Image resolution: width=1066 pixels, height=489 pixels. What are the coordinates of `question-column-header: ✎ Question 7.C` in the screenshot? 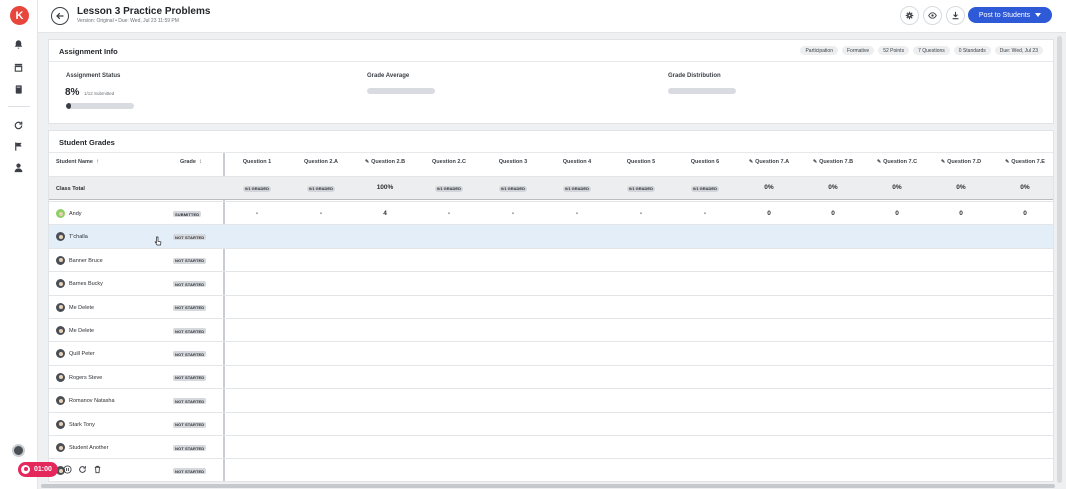 It's located at (897, 162).